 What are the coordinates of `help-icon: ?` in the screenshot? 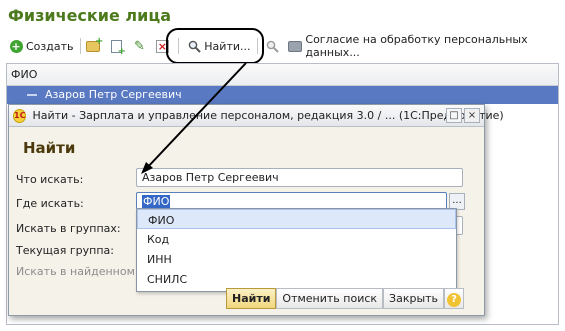 It's located at (454, 300).